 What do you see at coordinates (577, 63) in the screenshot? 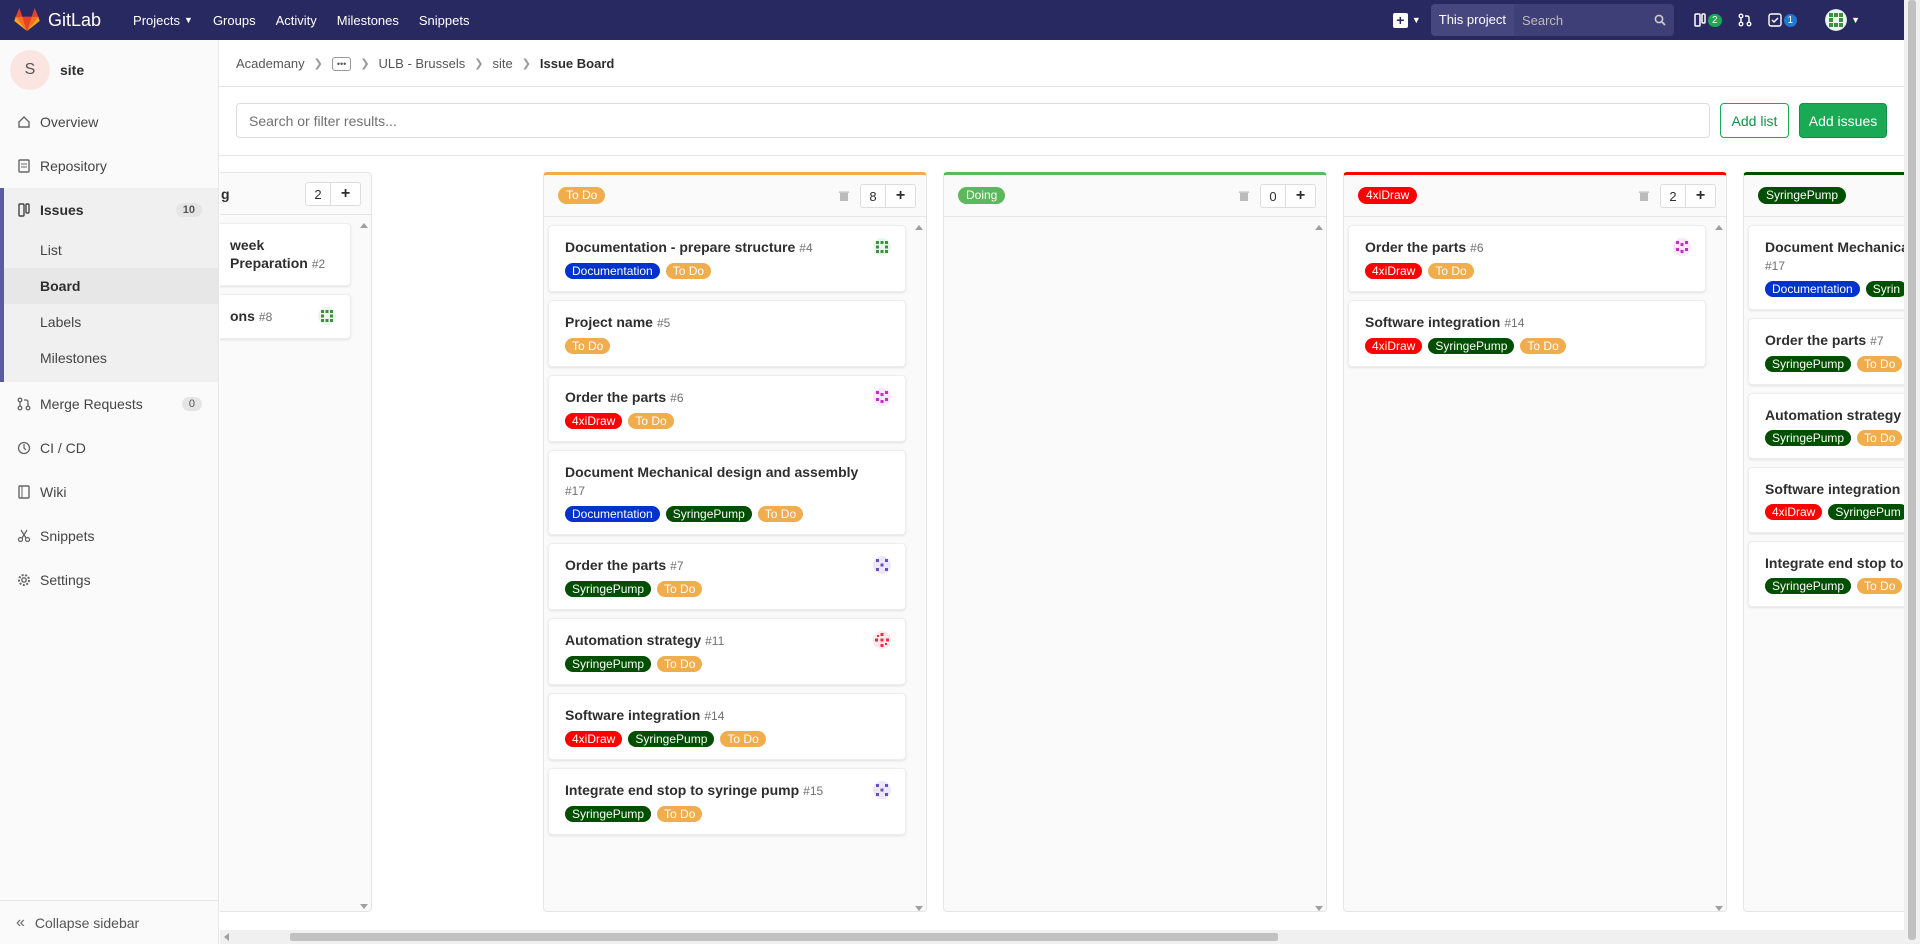
I see `breadcrumb-current: Issue Board` at bounding box center [577, 63].